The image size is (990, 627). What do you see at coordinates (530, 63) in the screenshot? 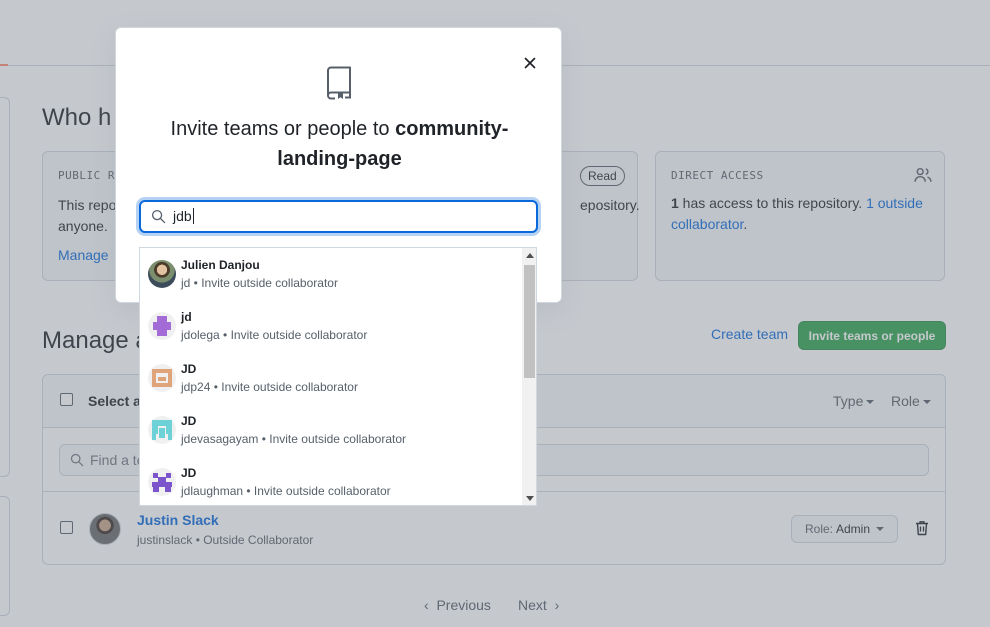
I see `close-icon` at bounding box center [530, 63].